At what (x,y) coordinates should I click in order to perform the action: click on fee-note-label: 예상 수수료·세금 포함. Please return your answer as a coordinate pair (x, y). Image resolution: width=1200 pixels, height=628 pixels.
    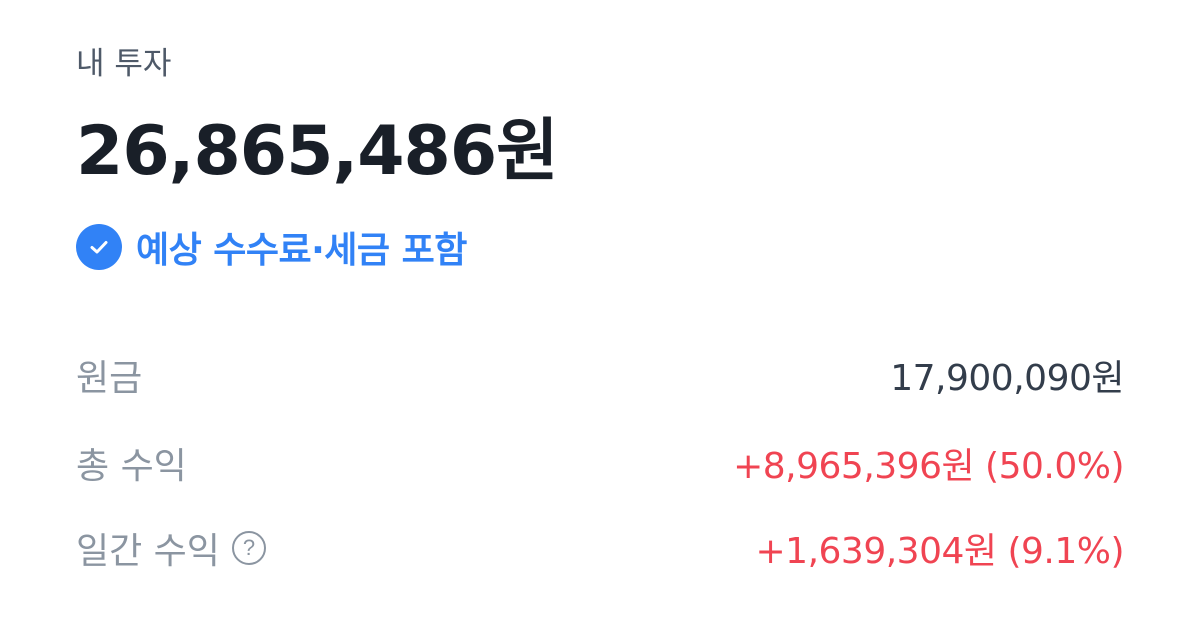
    Looking at the image, I should click on (301, 250).